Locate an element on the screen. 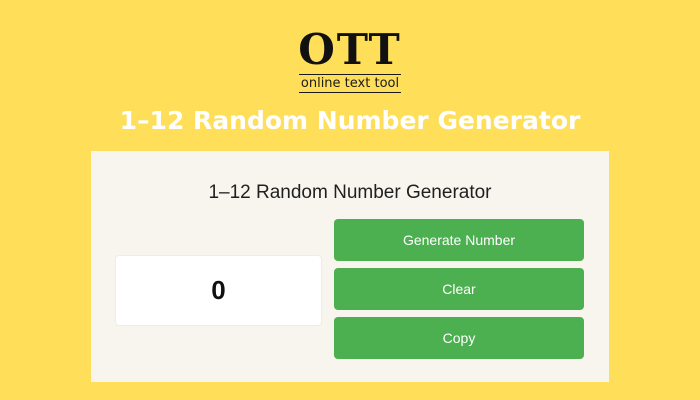 This screenshot has height=400, width=700. result-display: 0 is located at coordinates (218, 290).